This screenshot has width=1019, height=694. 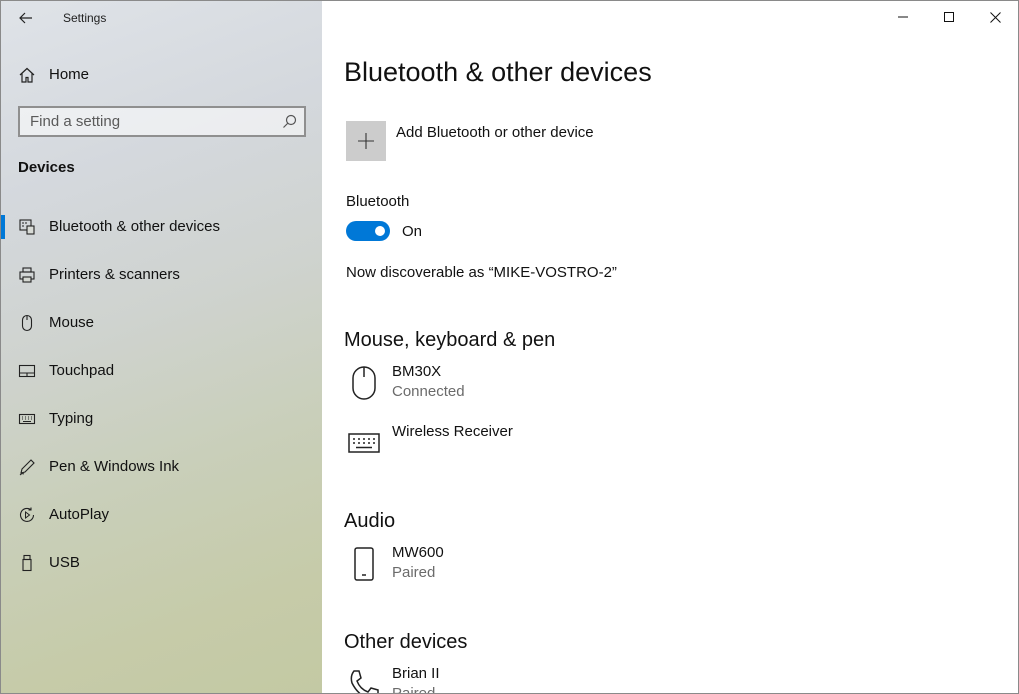 I want to click on page-title: Bluetooth & other devices, so click(x=498, y=72).